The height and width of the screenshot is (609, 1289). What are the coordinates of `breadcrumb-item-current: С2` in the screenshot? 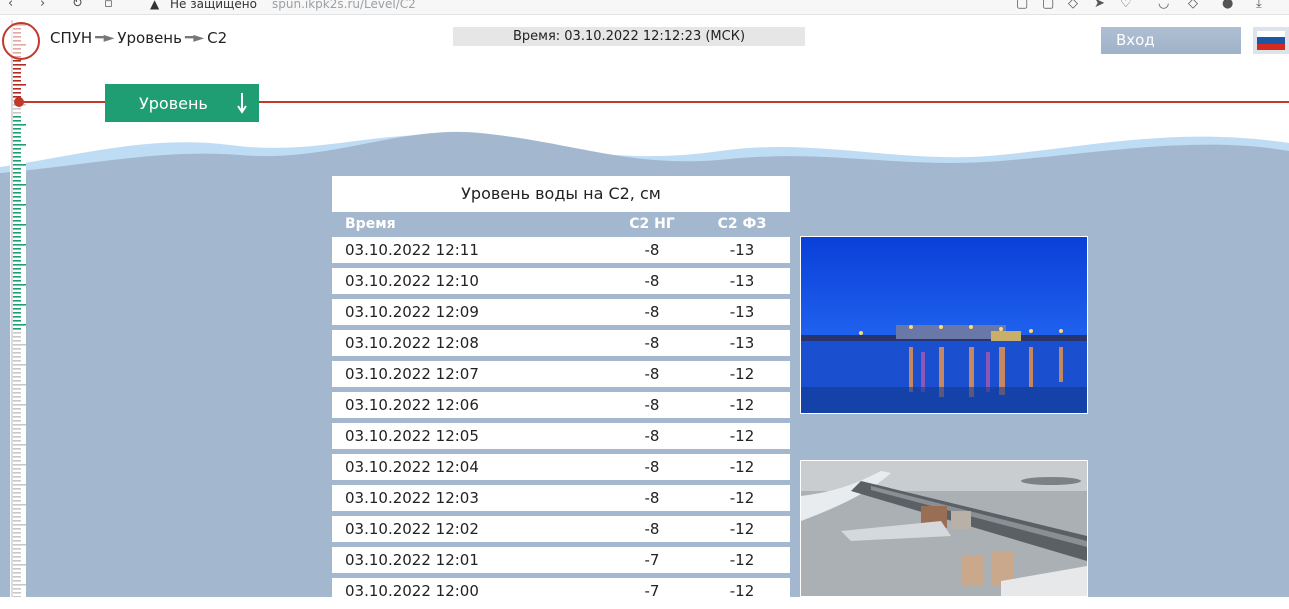 It's located at (217, 38).